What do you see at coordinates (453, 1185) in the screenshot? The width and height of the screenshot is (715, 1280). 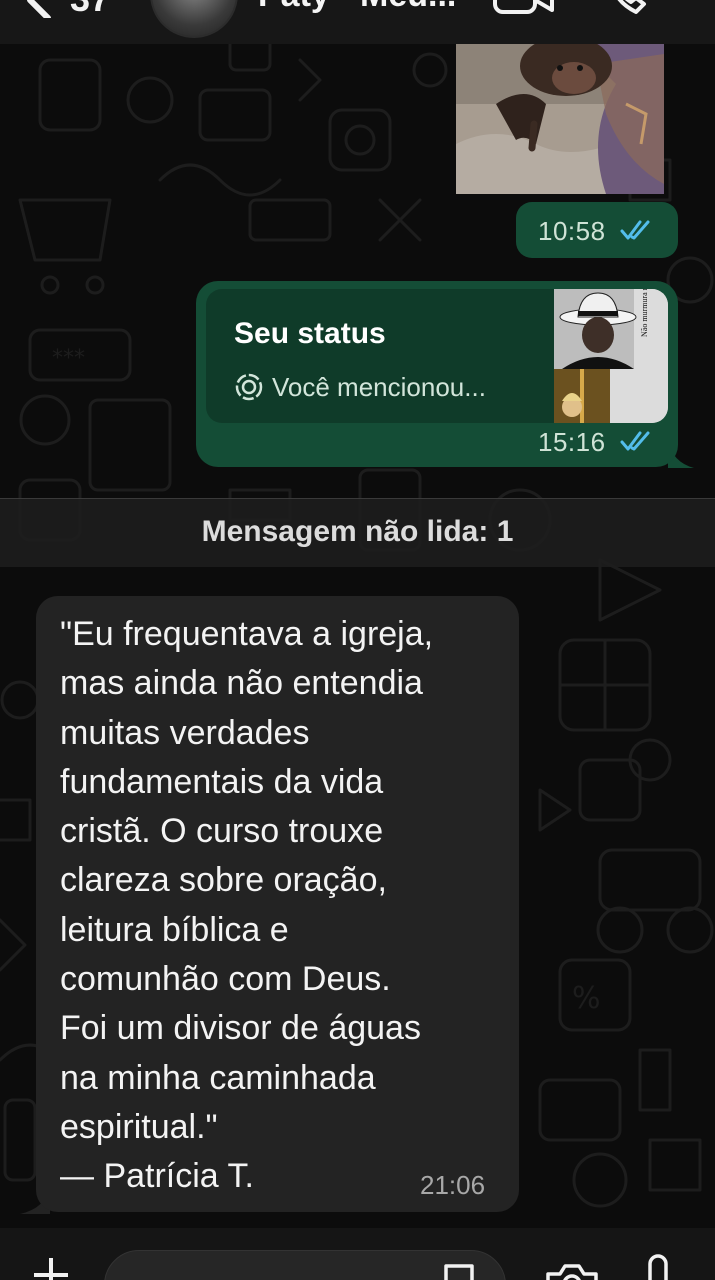 I see `message-time: 21:06` at bounding box center [453, 1185].